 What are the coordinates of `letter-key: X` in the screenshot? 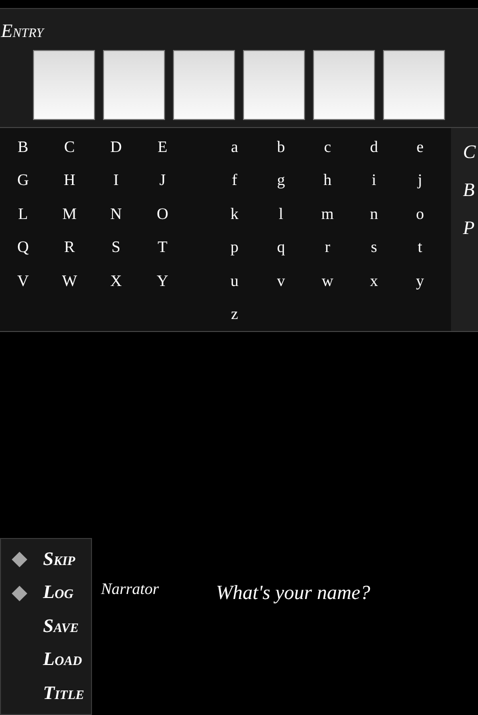 It's located at (116, 281).